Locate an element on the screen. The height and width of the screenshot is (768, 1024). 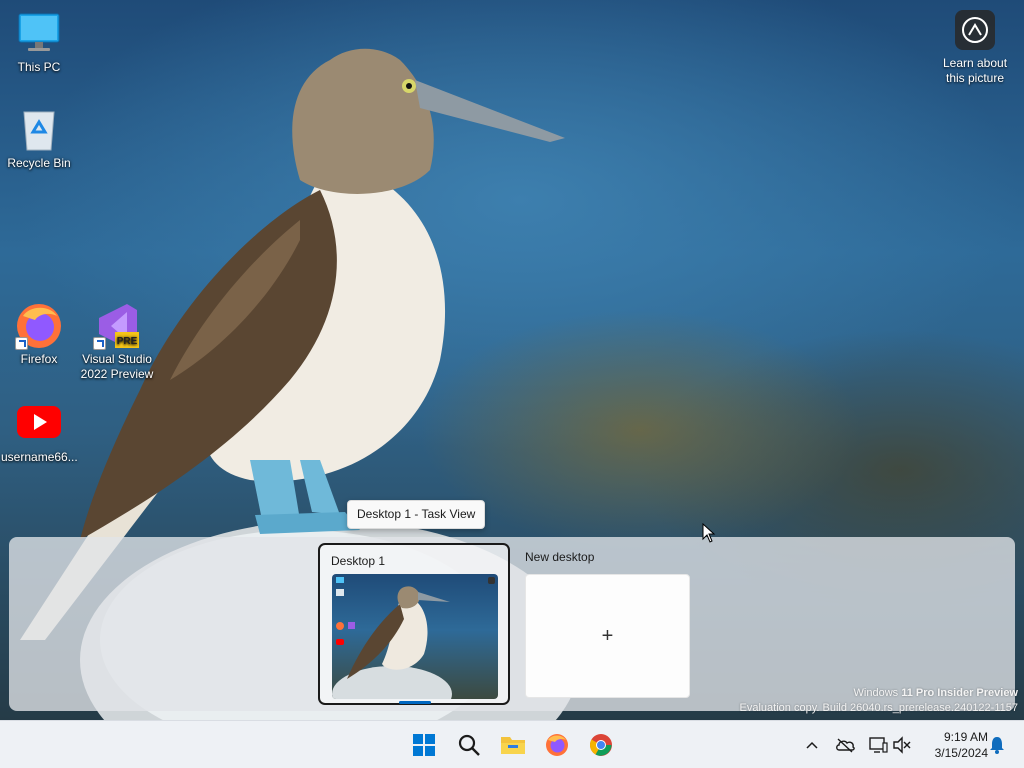
desktop-thumbnail is located at coordinates (415, 636).